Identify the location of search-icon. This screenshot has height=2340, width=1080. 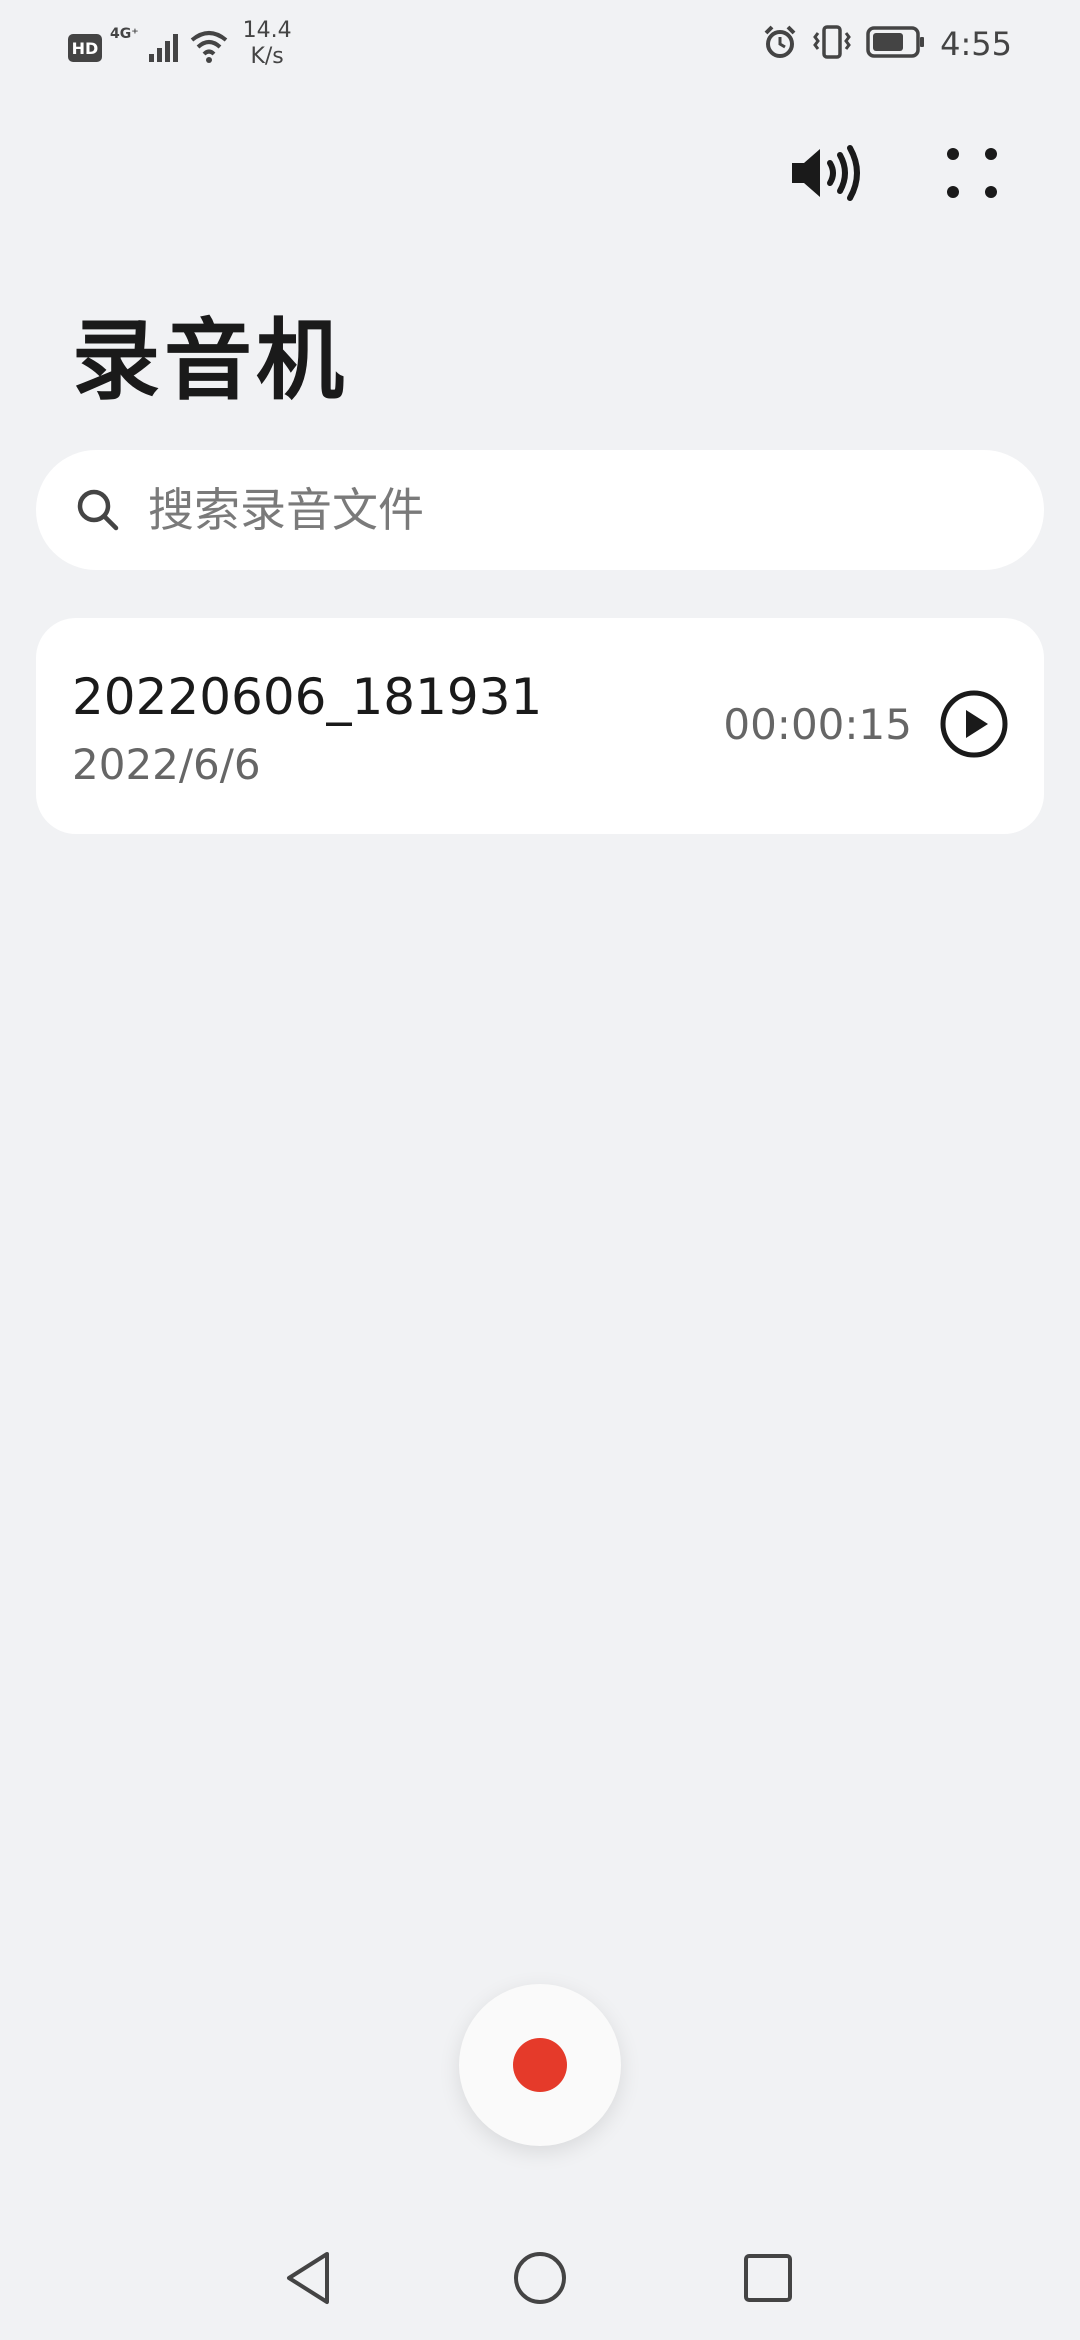
(98, 510).